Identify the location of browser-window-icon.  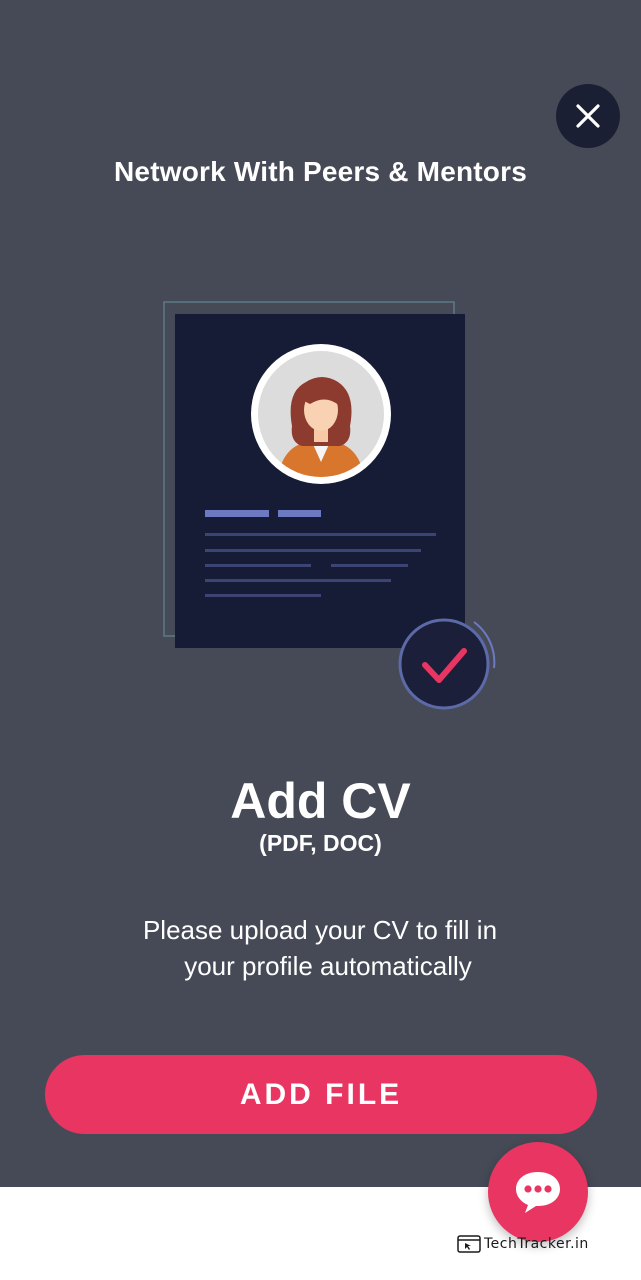
(469, 1244).